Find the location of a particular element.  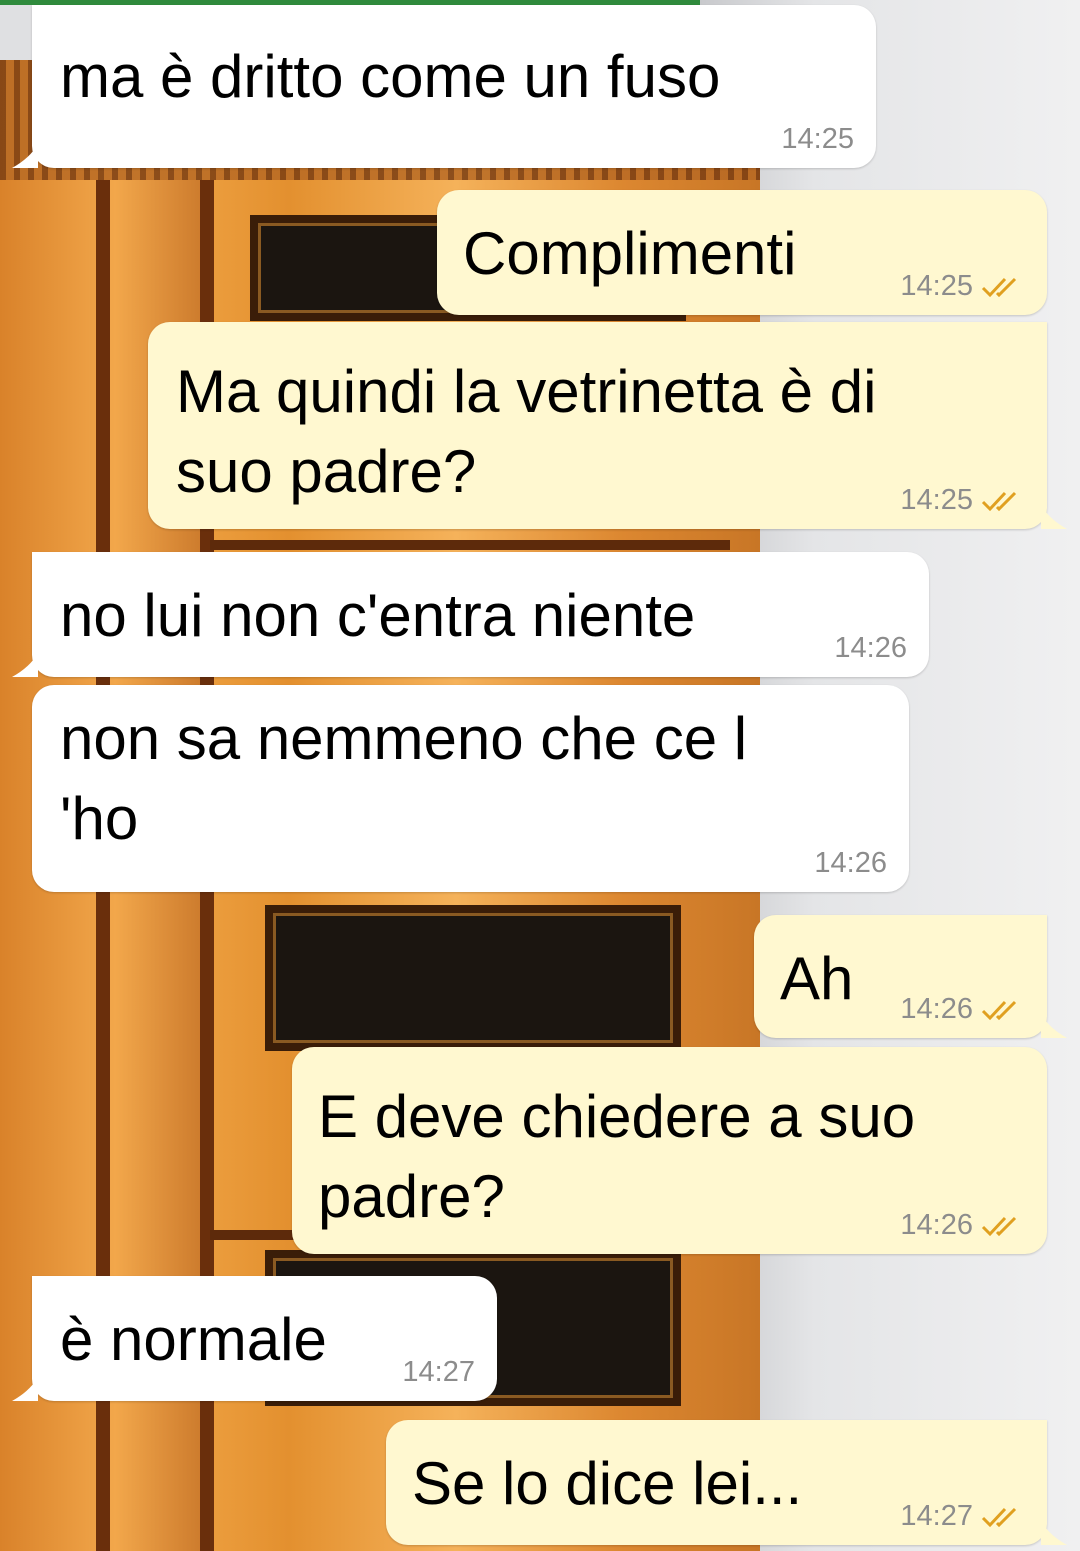

message-text: E deve chiedere a suo is located at coordinates (617, 1116).